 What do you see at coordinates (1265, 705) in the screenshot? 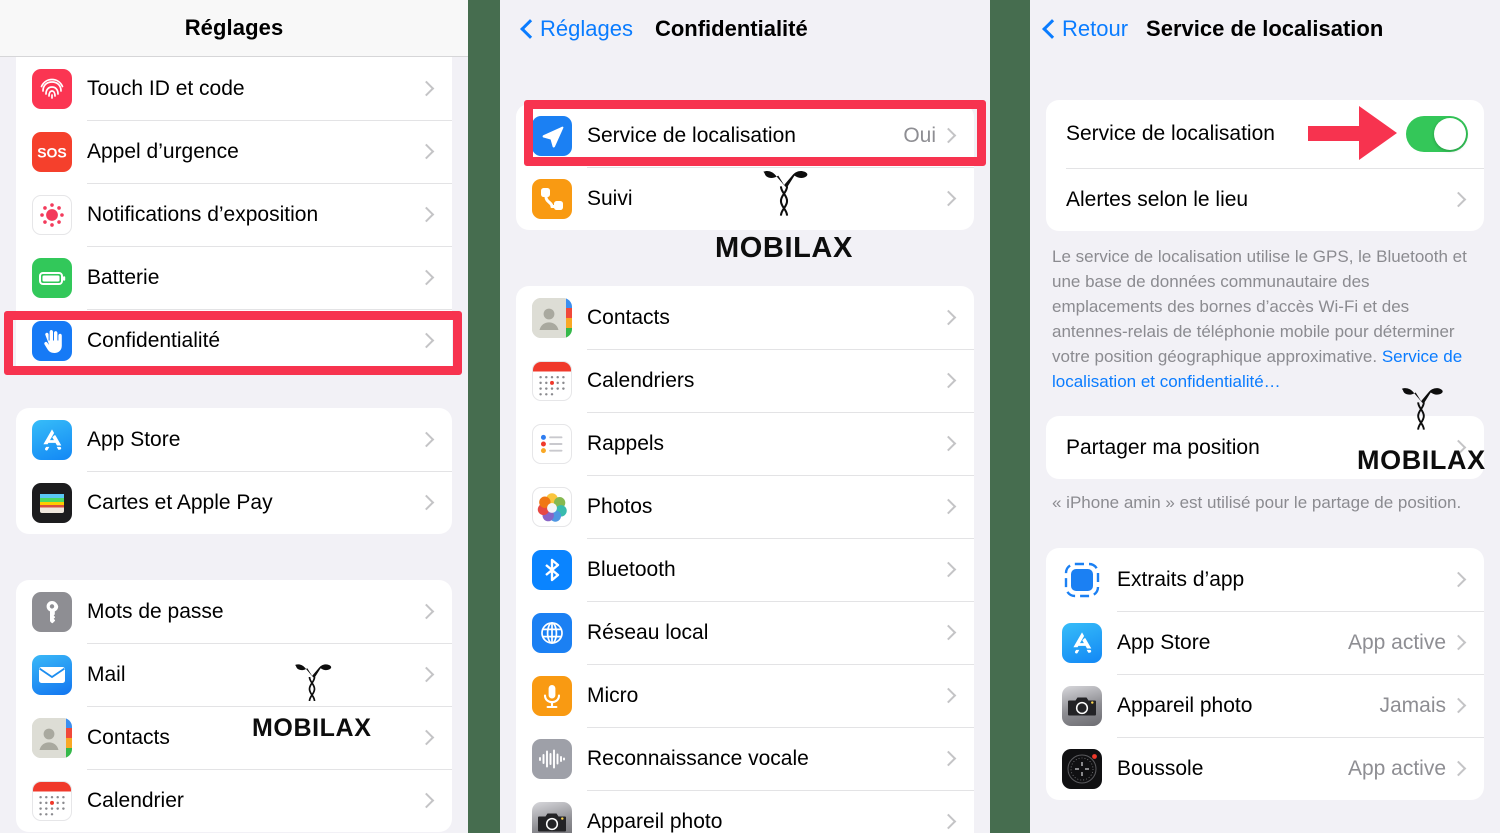
I see `location-app-row-camera: Appareil photo Jamais` at bounding box center [1265, 705].